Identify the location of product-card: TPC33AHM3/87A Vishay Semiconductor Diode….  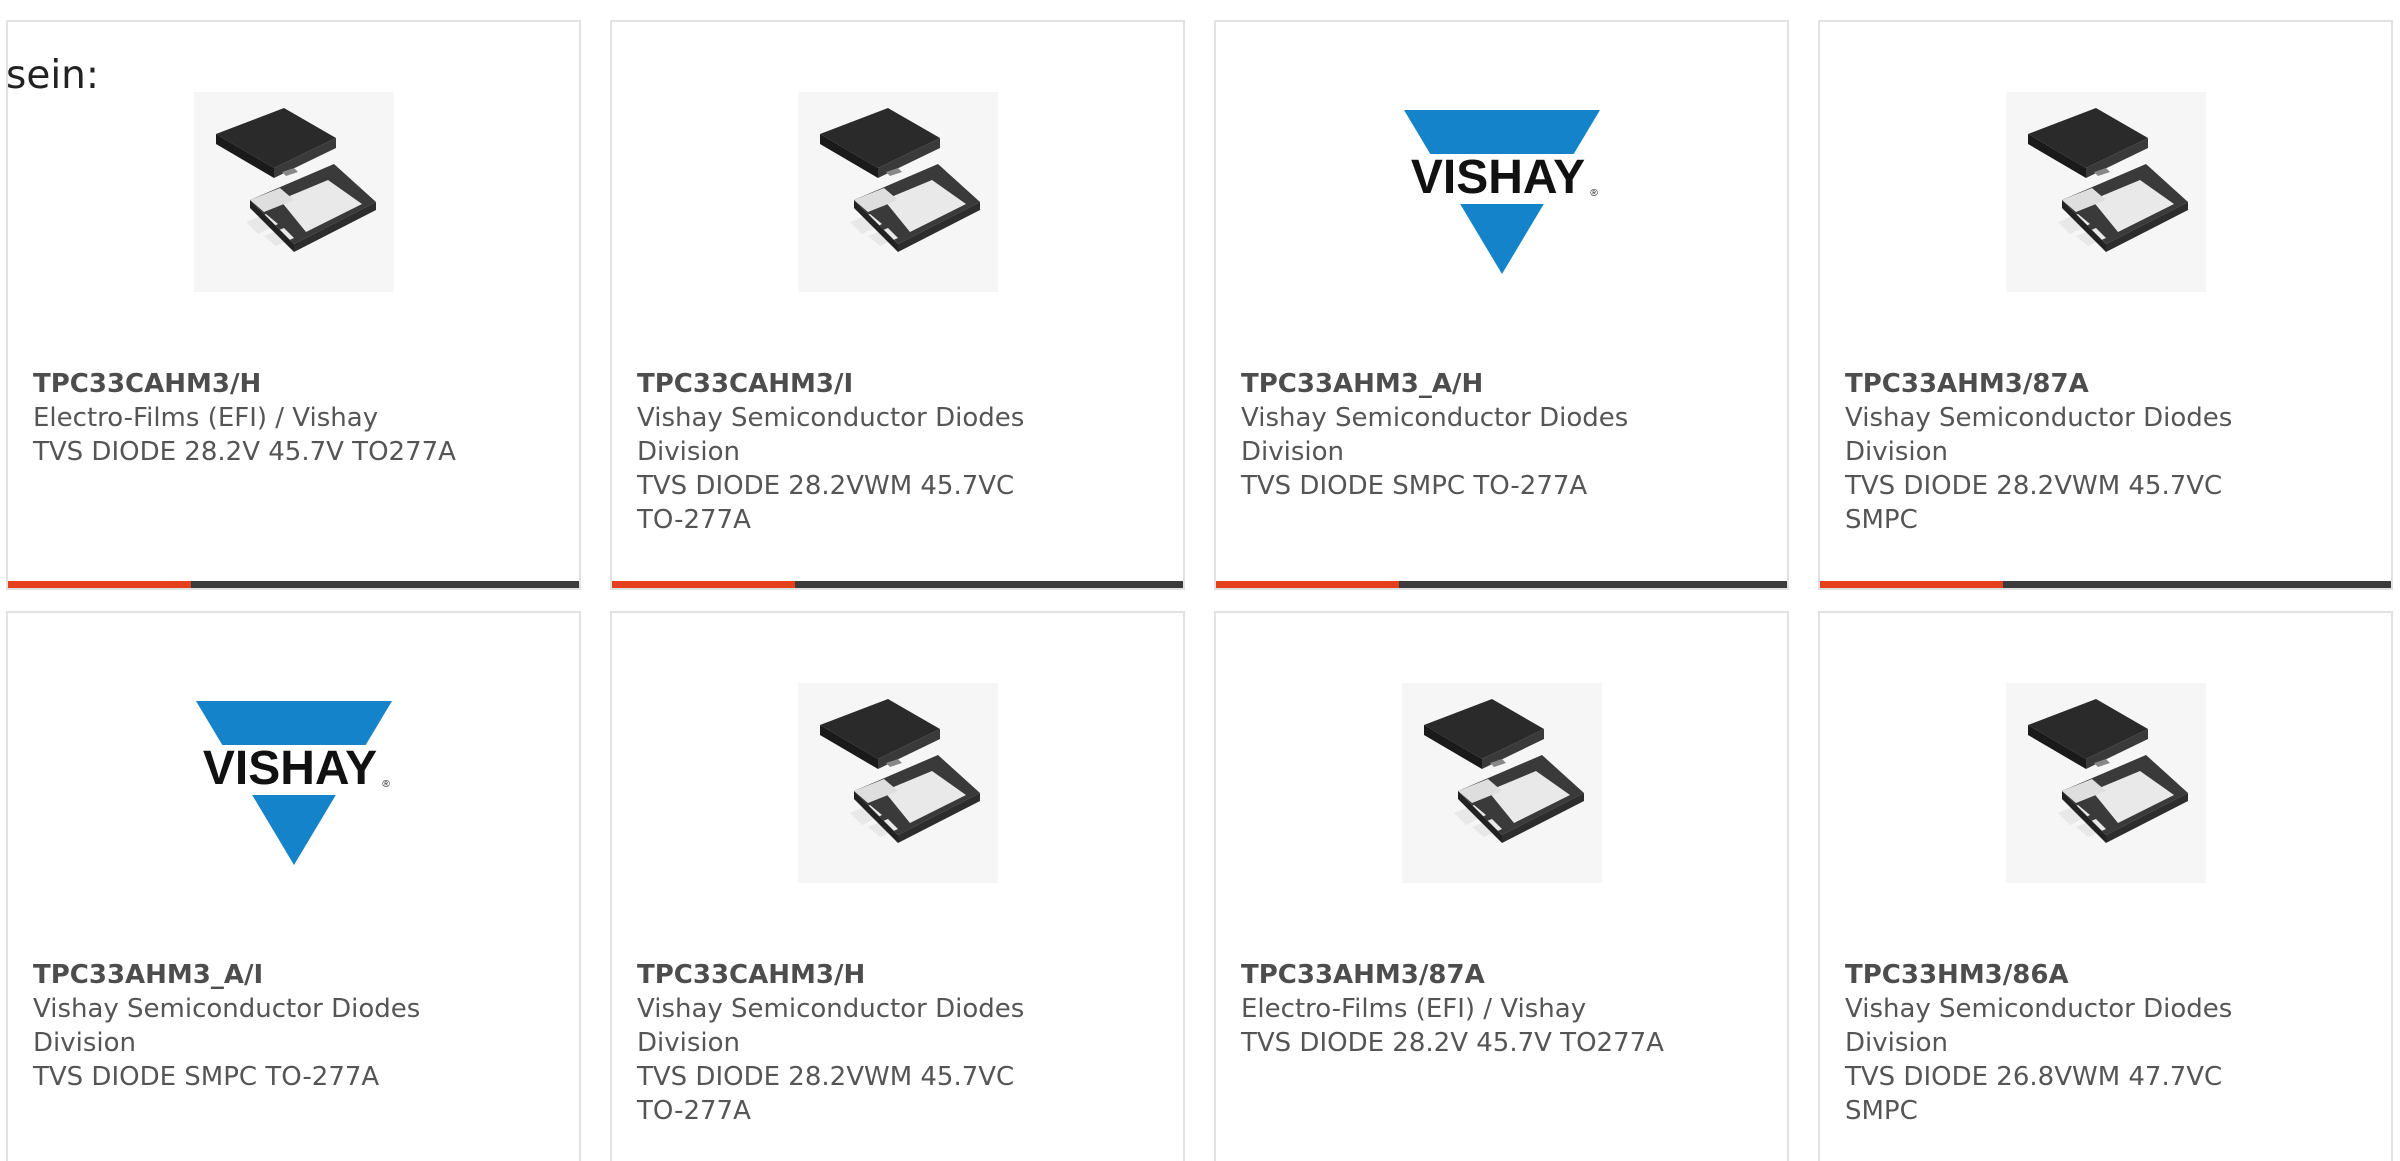
(2105, 305).